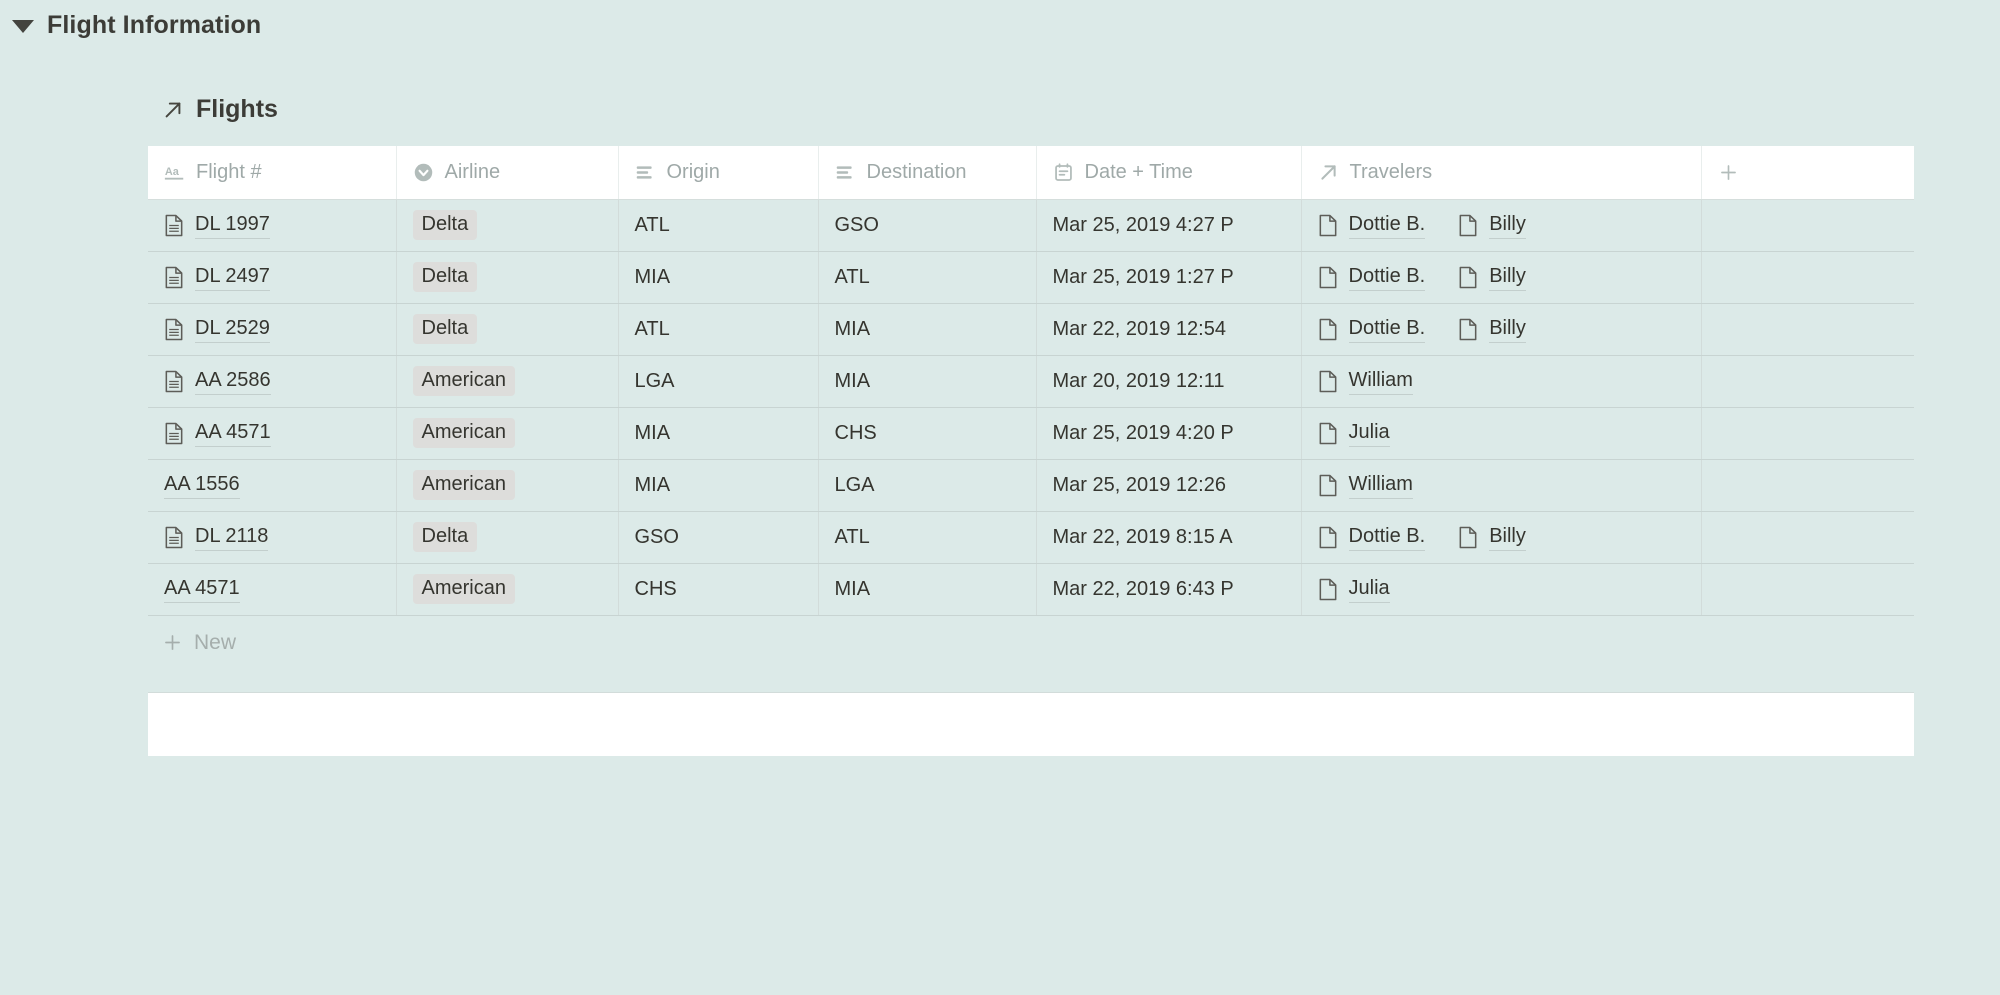 The height and width of the screenshot is (995, 2000). Describe the element at coordinates (1169, 173) in the screenshot. I see `column-header-date-time: Date + Time` at that location.